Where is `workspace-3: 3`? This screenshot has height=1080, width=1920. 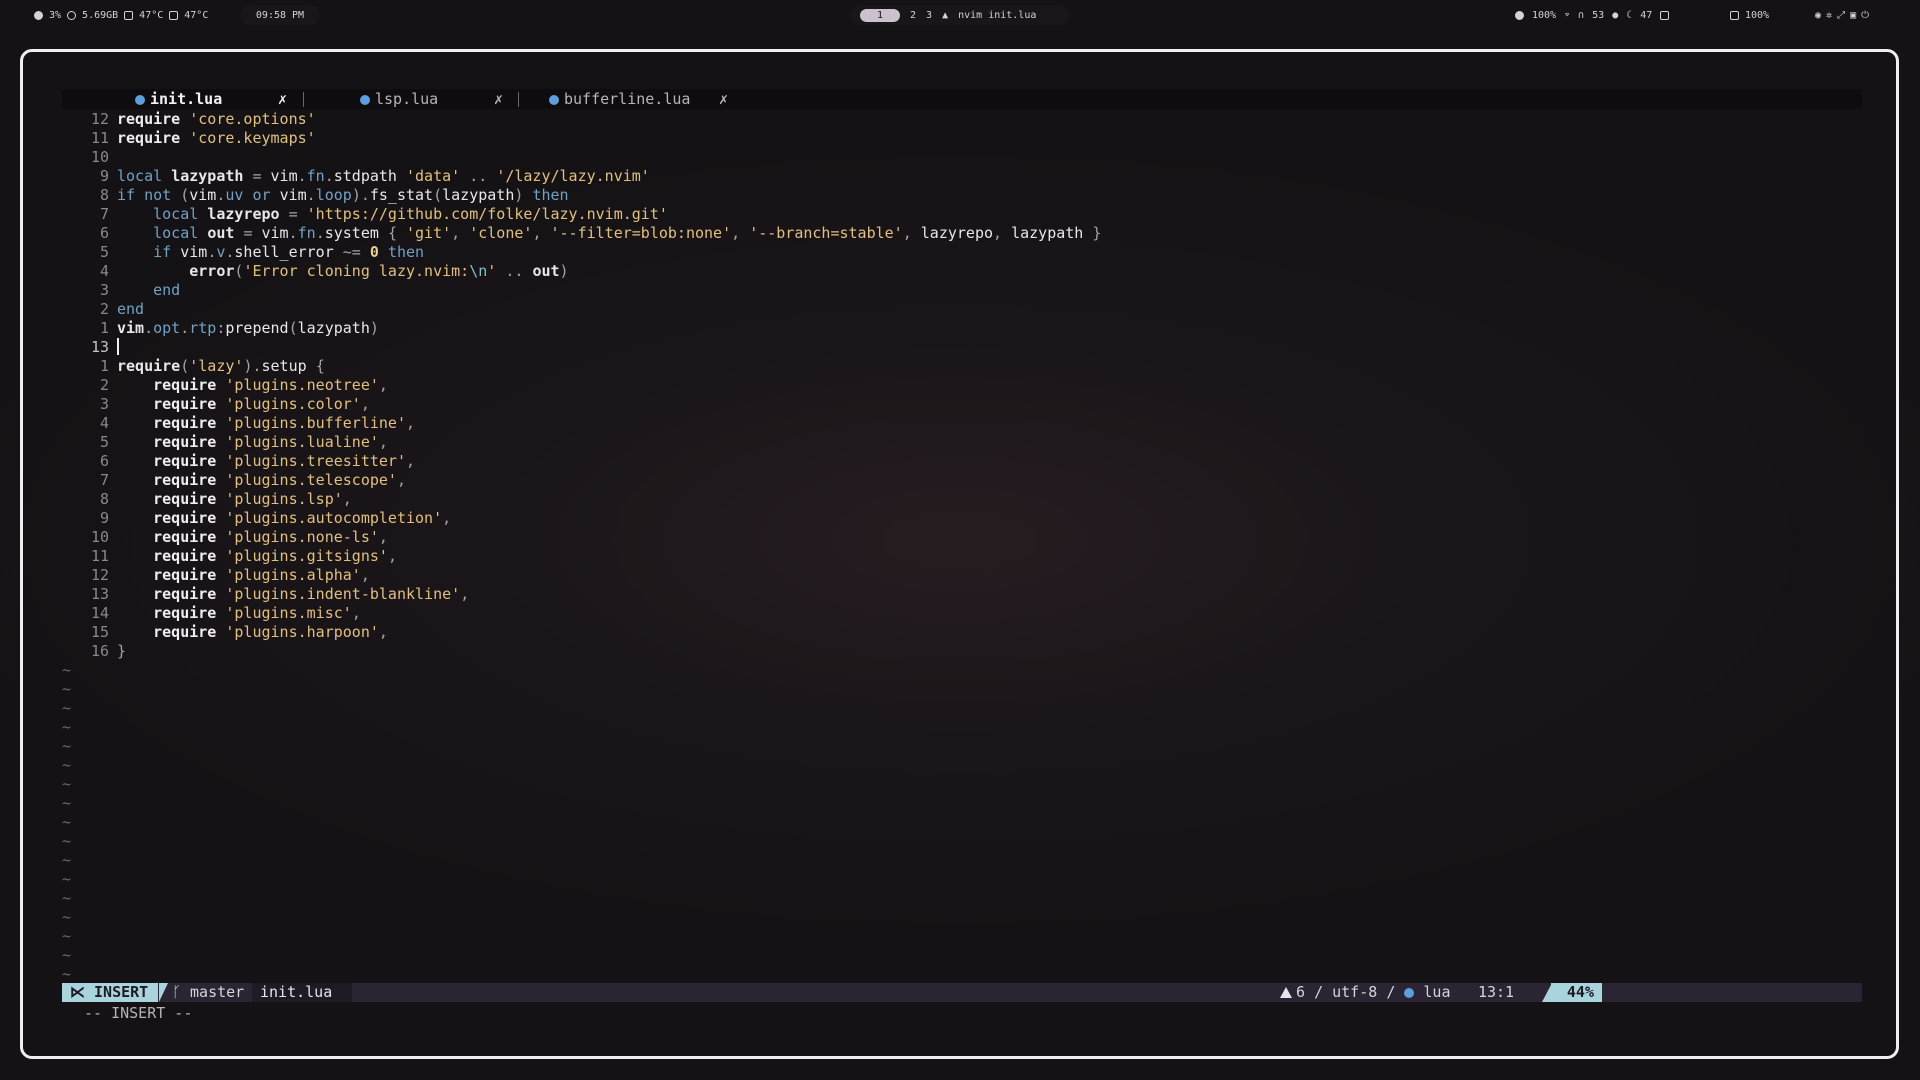
workspace-3: 3 is located at coordinates (929, 15).